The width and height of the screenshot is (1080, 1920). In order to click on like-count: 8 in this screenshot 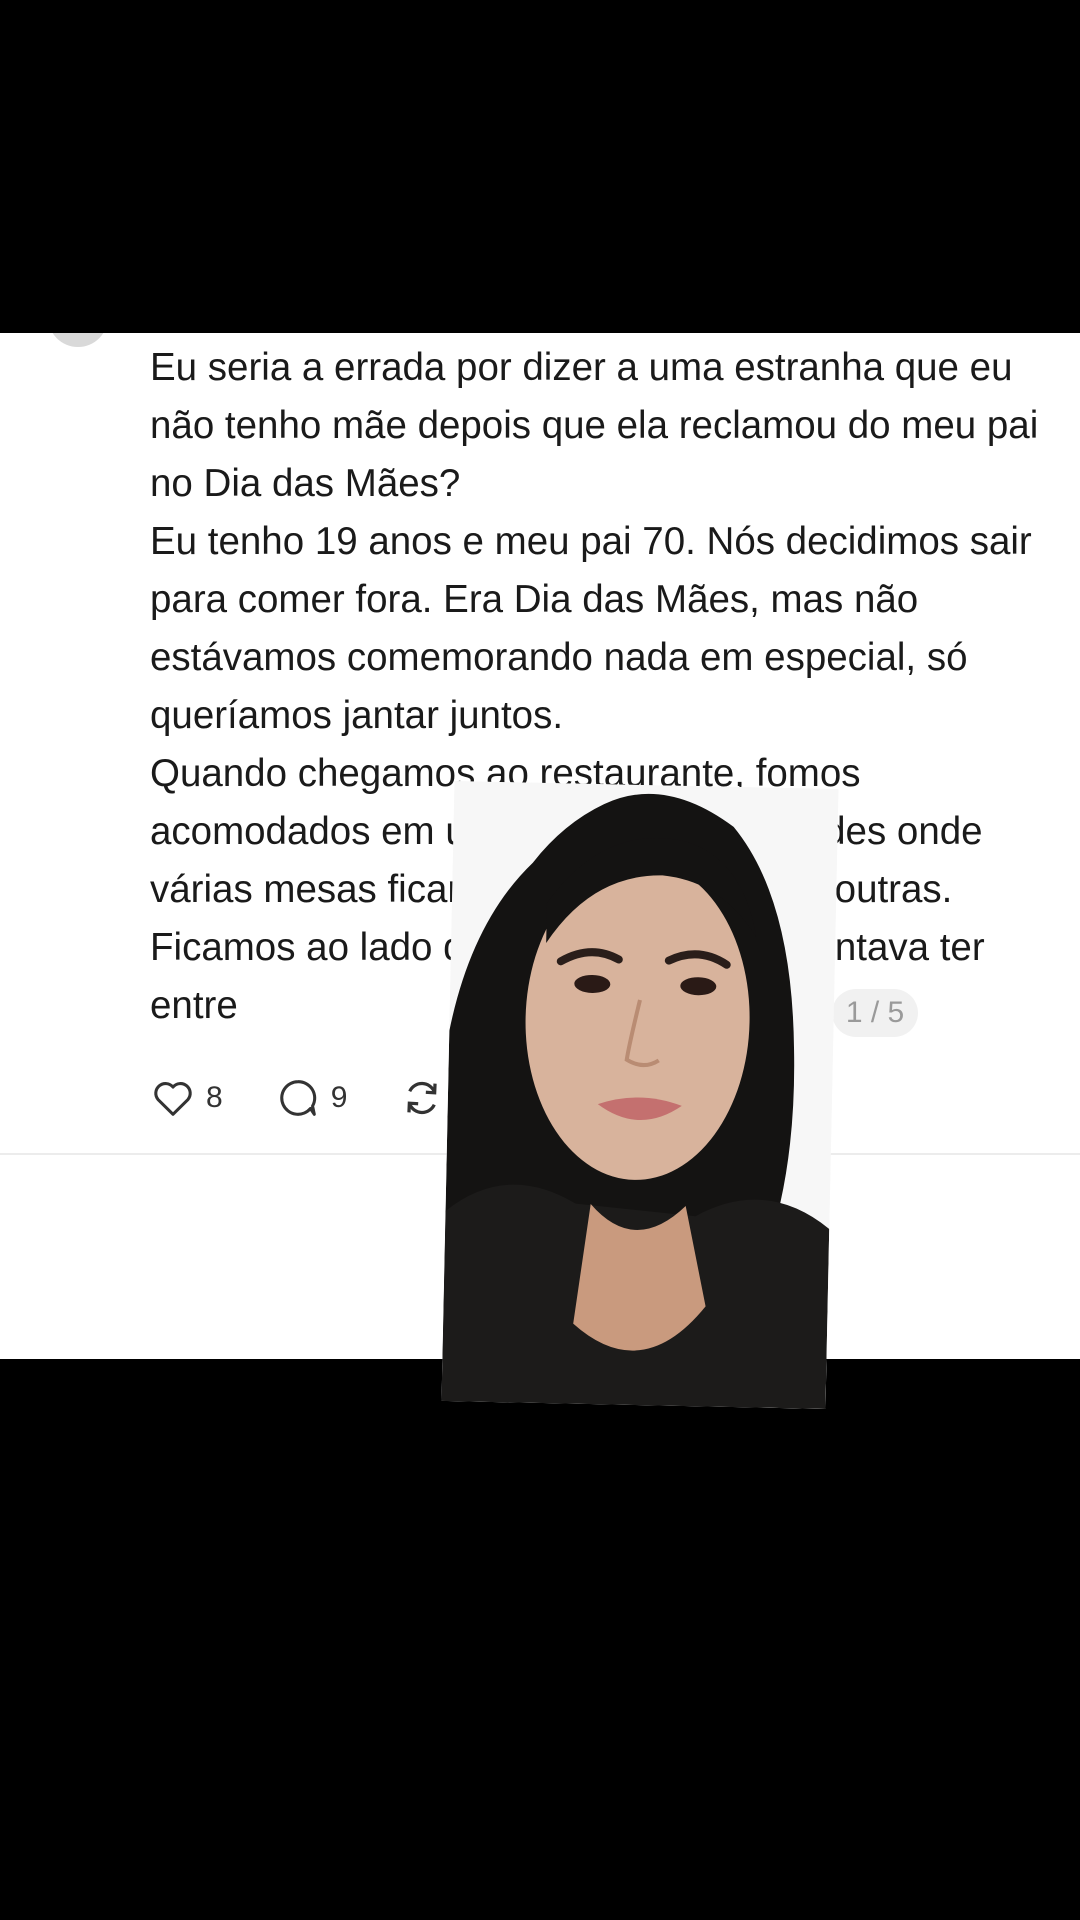, I will do `click(214, 1097)`.